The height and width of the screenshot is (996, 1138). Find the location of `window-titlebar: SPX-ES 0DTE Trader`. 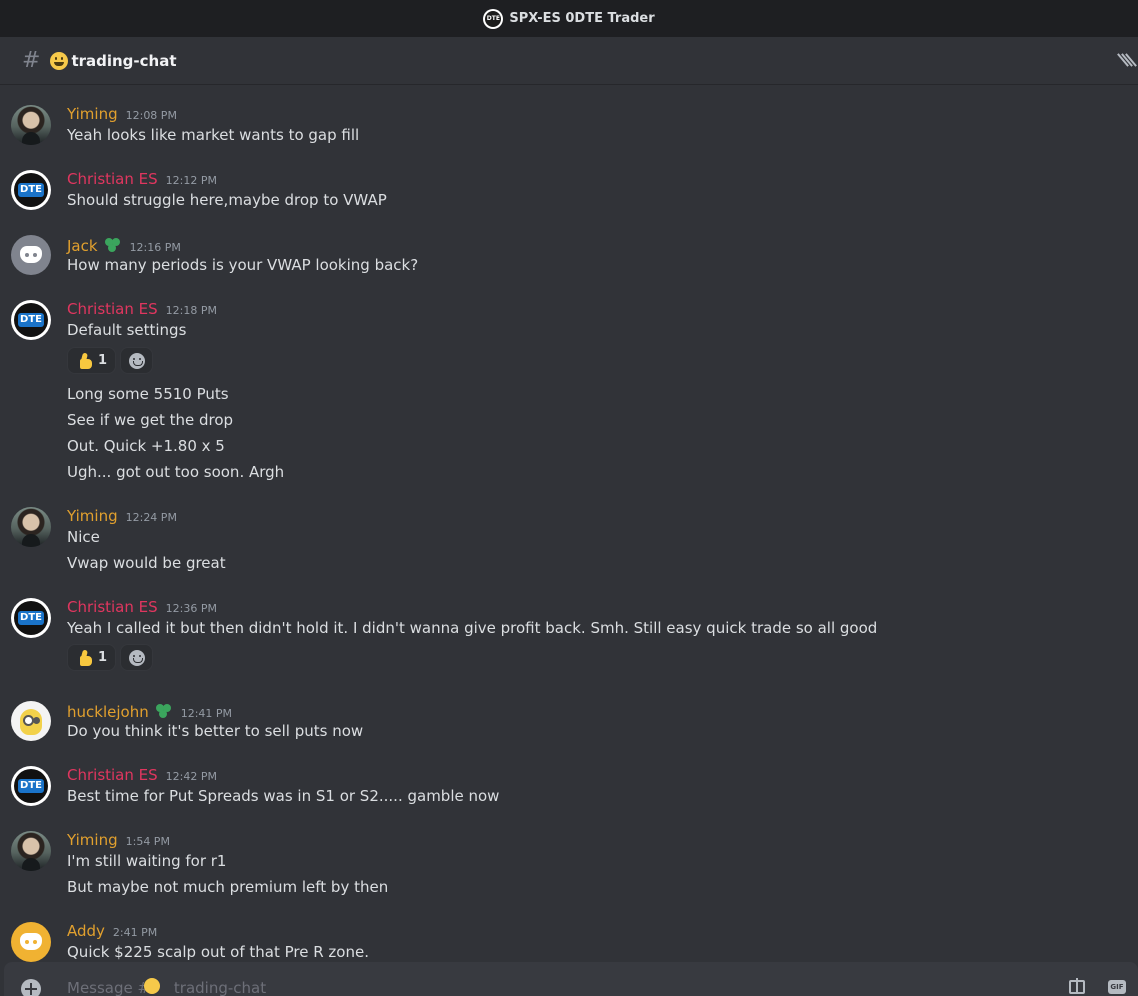

window-titlebar: SPX-ES 0DTE Trader is located at coordinates (569, 18).